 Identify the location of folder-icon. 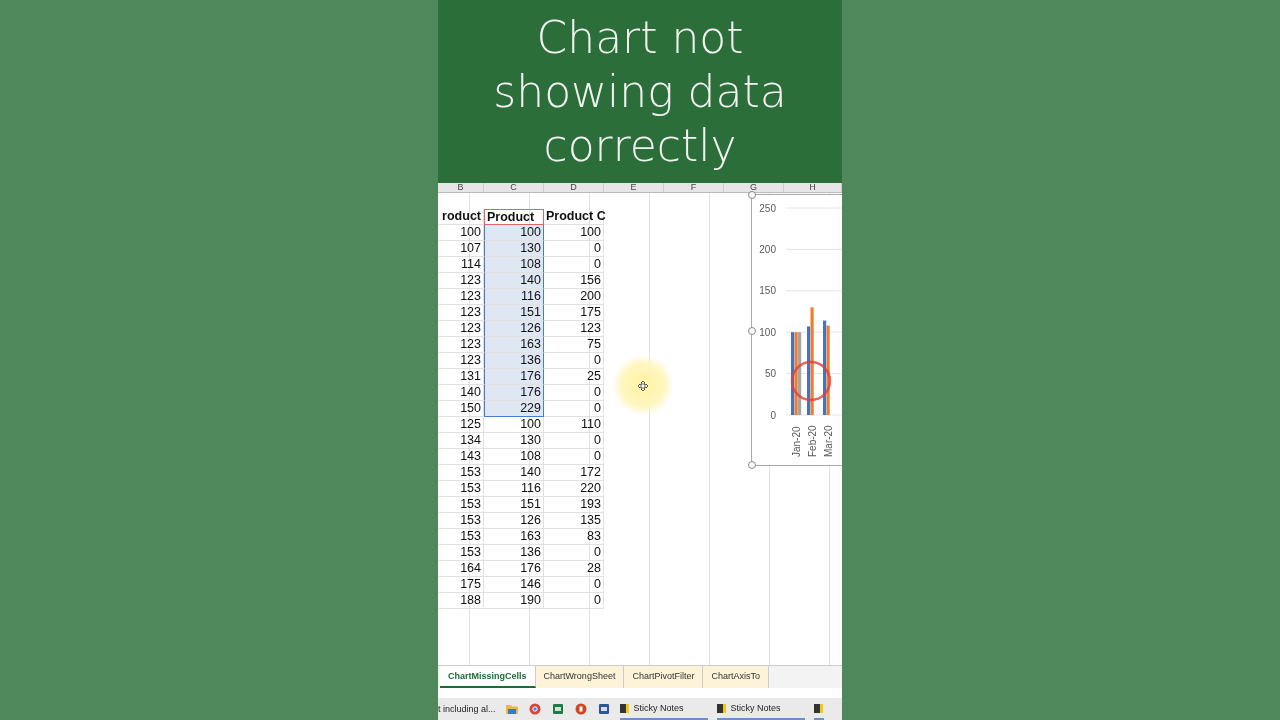
(511, 709).